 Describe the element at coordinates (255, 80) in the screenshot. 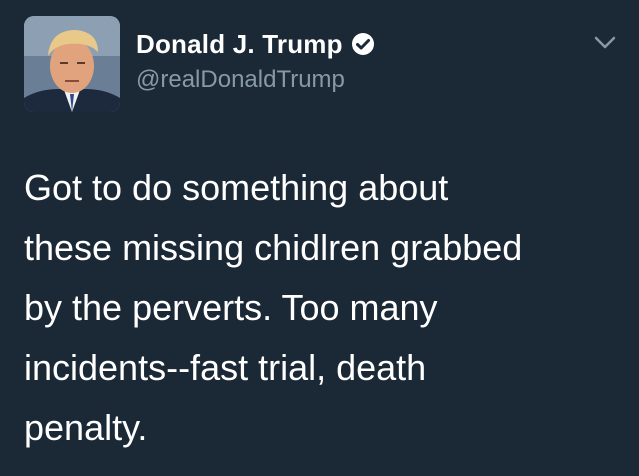

I see `username-handle: @realDonaldTrump` at that location.